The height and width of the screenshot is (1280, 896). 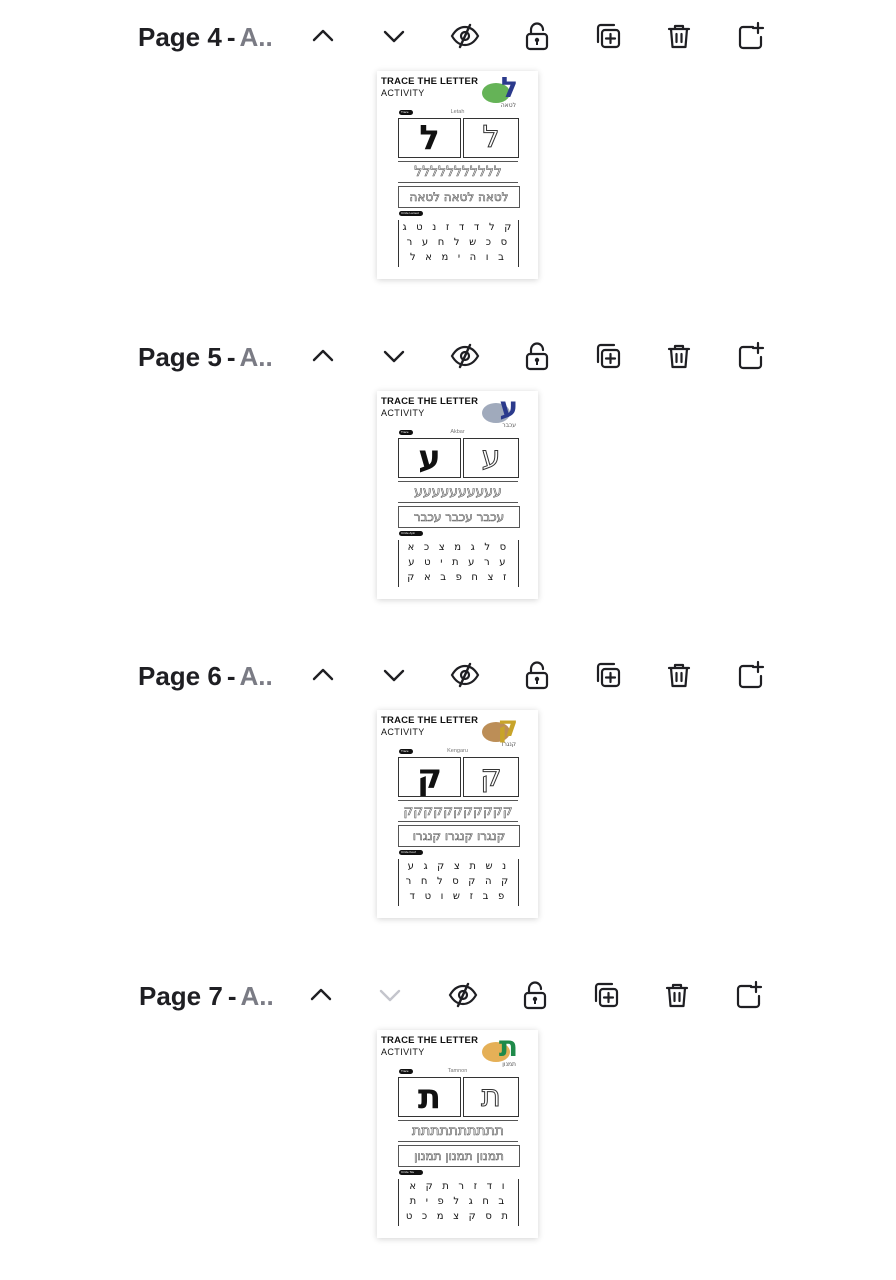 What do you see at coordinates (458, 866) in the screenshot?
I see `letter-grid-row: נ ש ת צ ק ג ע` at bounding box center [458, 866].